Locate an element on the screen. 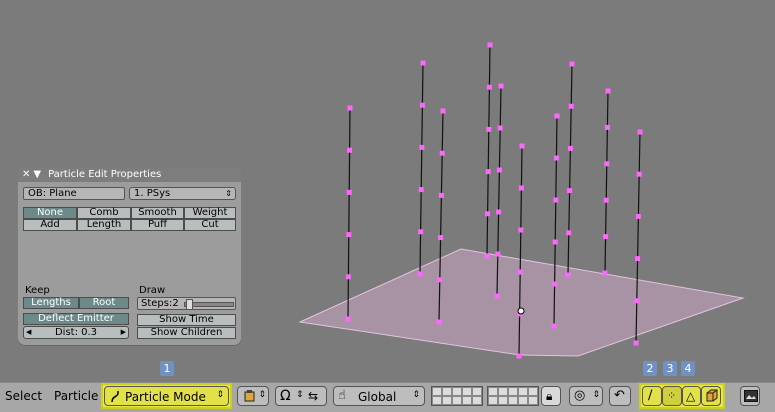  brush-cut-button: Cut is located at coordinates (210, 225).